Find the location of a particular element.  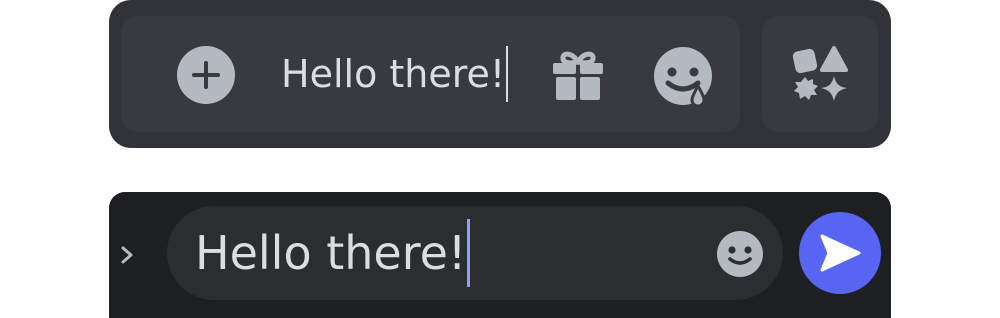

apps-shapes-icon is located at coordinates (820, 73).